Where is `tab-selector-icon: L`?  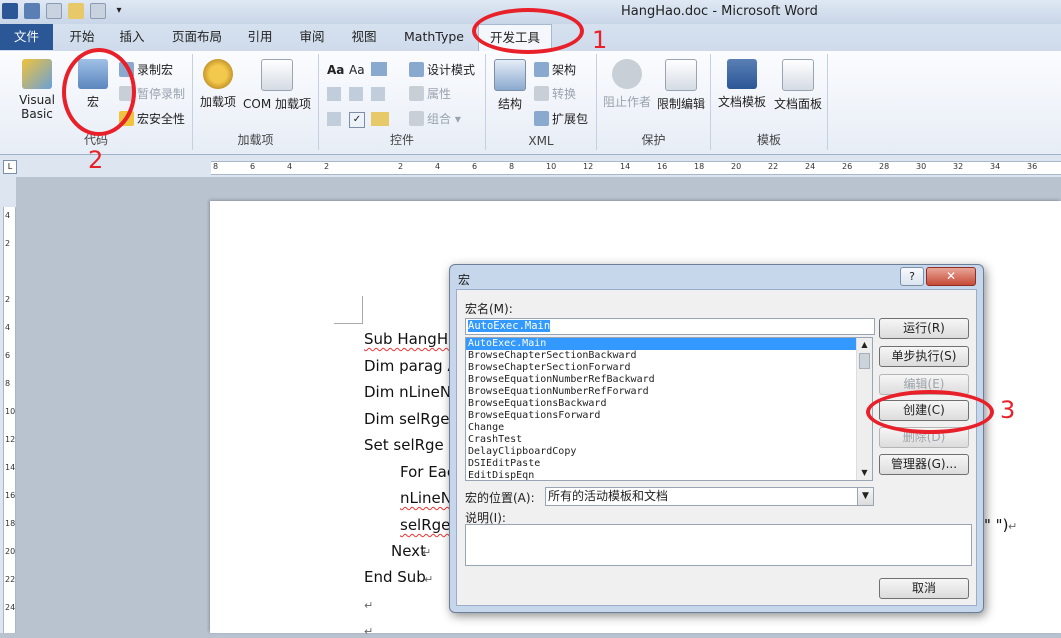
tab-selector-icon: L is located at coordinates (10, 167).